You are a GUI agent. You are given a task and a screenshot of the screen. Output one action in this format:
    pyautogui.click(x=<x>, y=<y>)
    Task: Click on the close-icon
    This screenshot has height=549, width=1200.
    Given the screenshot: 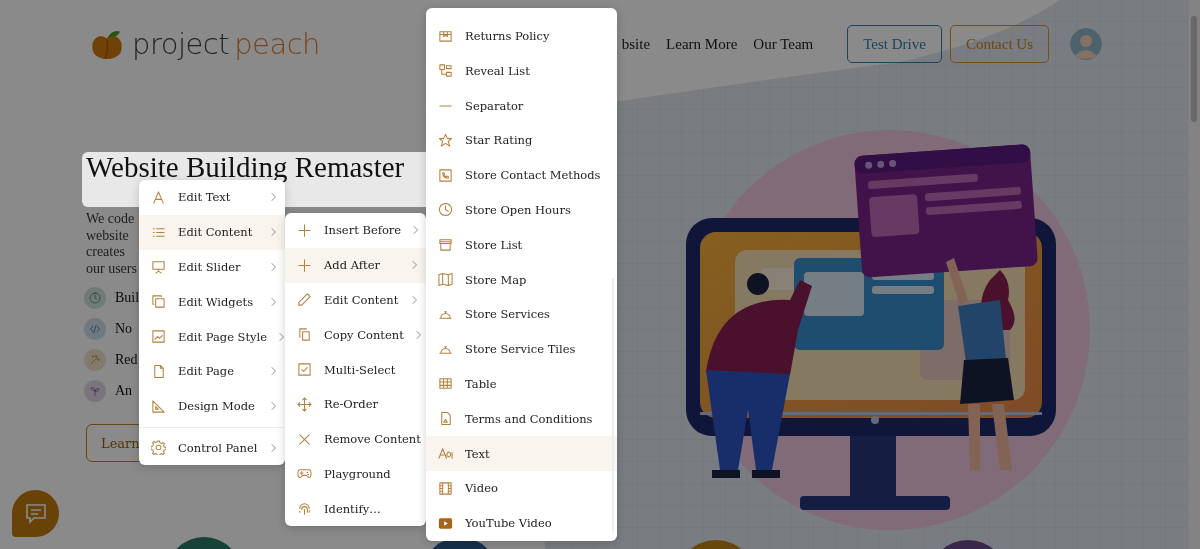 What is the action you would take?
    pyautogui.click(x=304, y=439)
    